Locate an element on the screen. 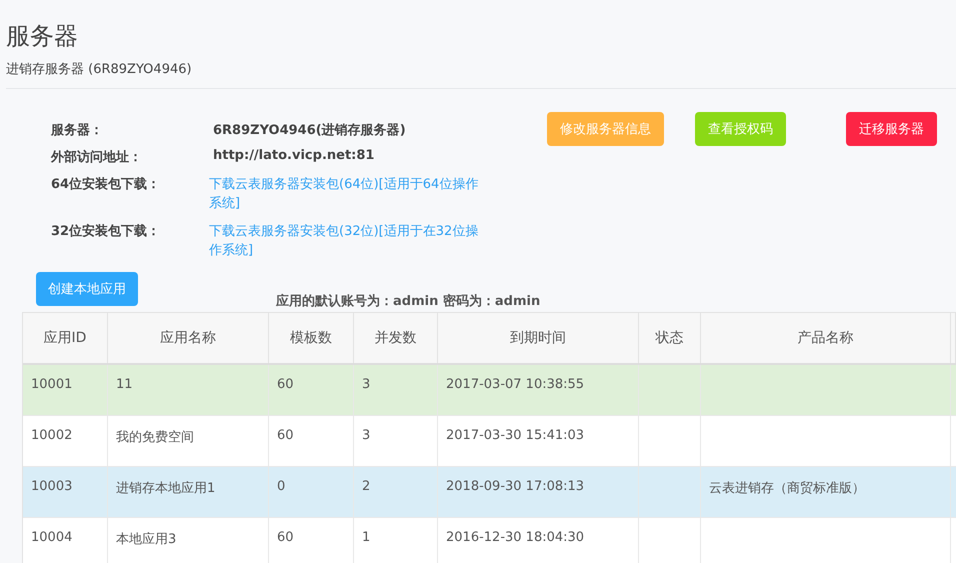 The width and height of the screenshot is (956, 563). table-cell: 本地应用3 is located at coordinates (146, 539).